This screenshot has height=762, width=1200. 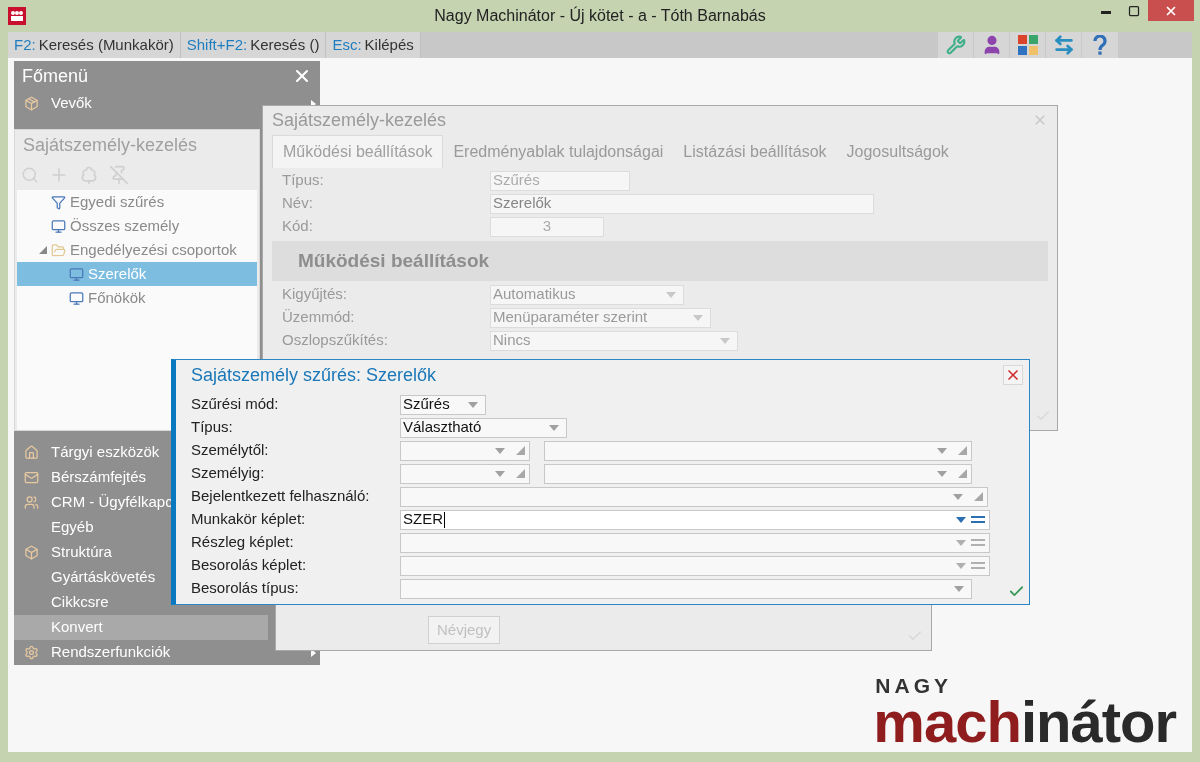 What do you see at coordinates (249, 565) in the screenshot?
I see `field-label: Besorolás képlet:` at bounding box center [249, 565].